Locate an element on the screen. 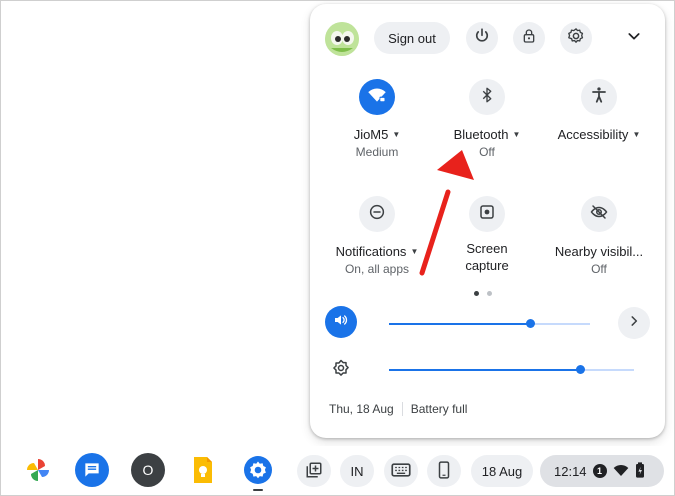 The width and height of the screenshot is (675, 496). brightness-slider-thumb is located at coordinates (581, 369).